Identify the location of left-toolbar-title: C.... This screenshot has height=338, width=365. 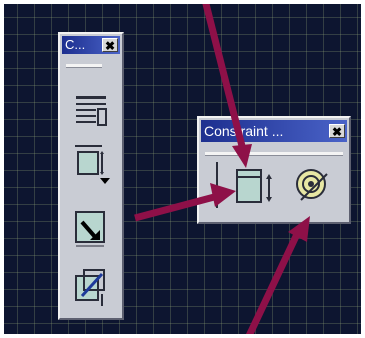
(75, 44).